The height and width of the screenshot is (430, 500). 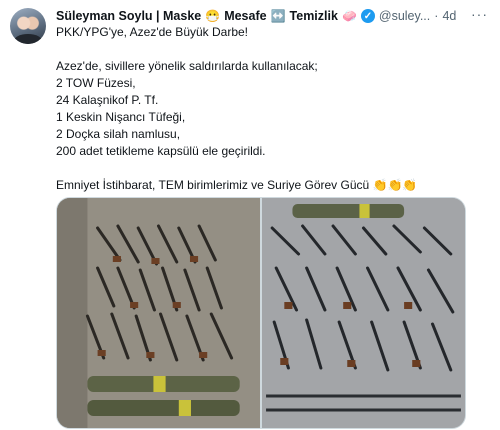 What do you see at coordinates (278, 16) in the screenshot?
I see `left-right-arrow-emoji: ↔️` at bounding box center [278, 16].